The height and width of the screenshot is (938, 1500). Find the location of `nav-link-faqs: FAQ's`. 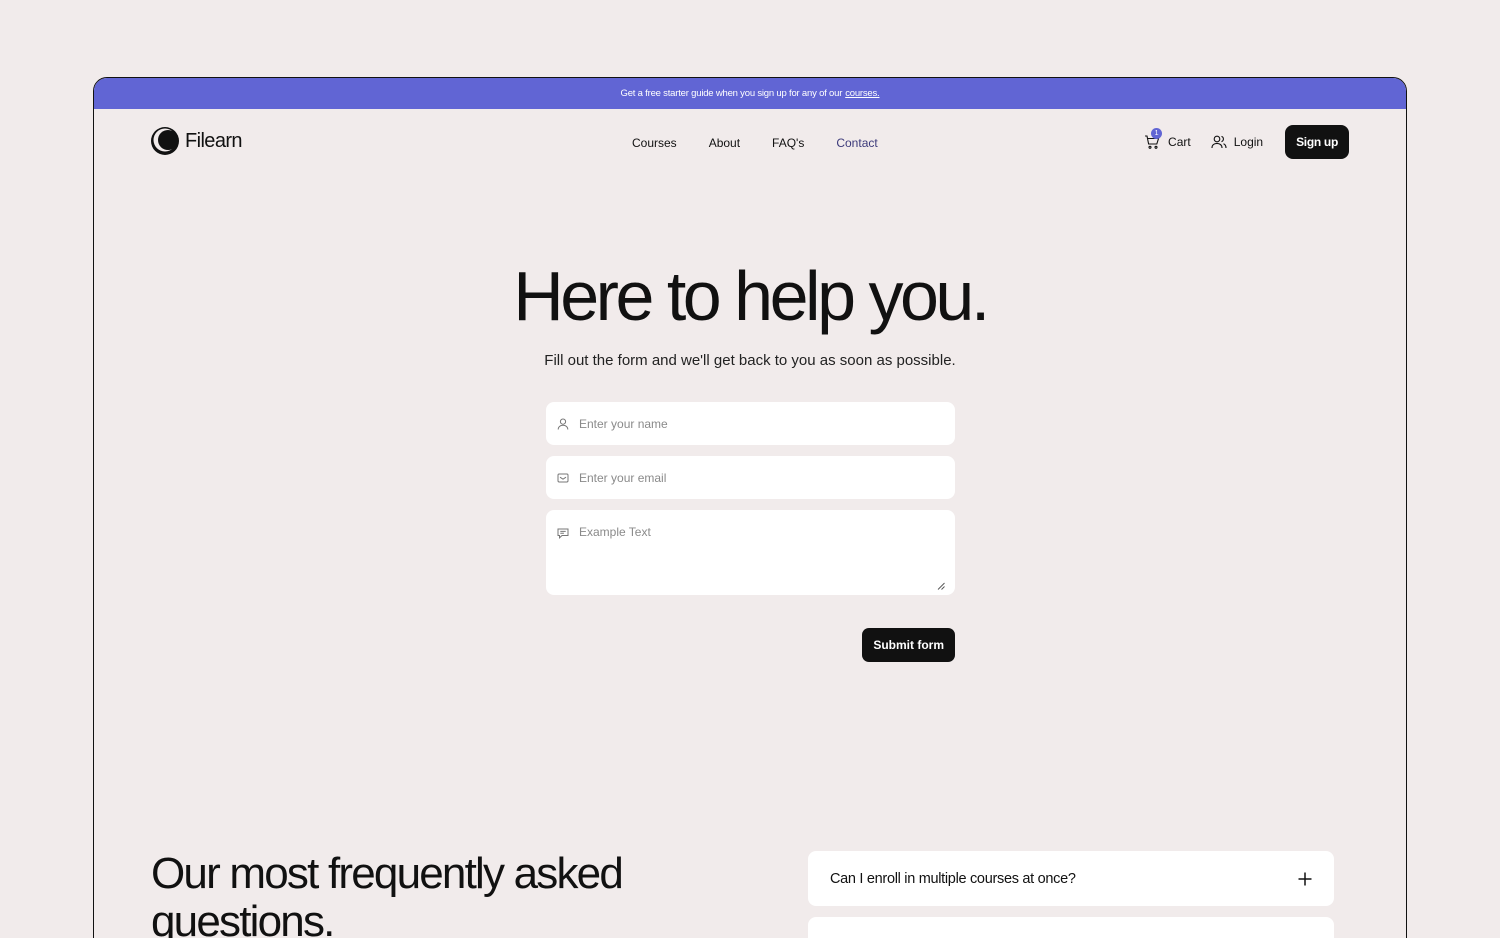

nav-link-faqs: FAQ's is located at coordinates (788, 143).